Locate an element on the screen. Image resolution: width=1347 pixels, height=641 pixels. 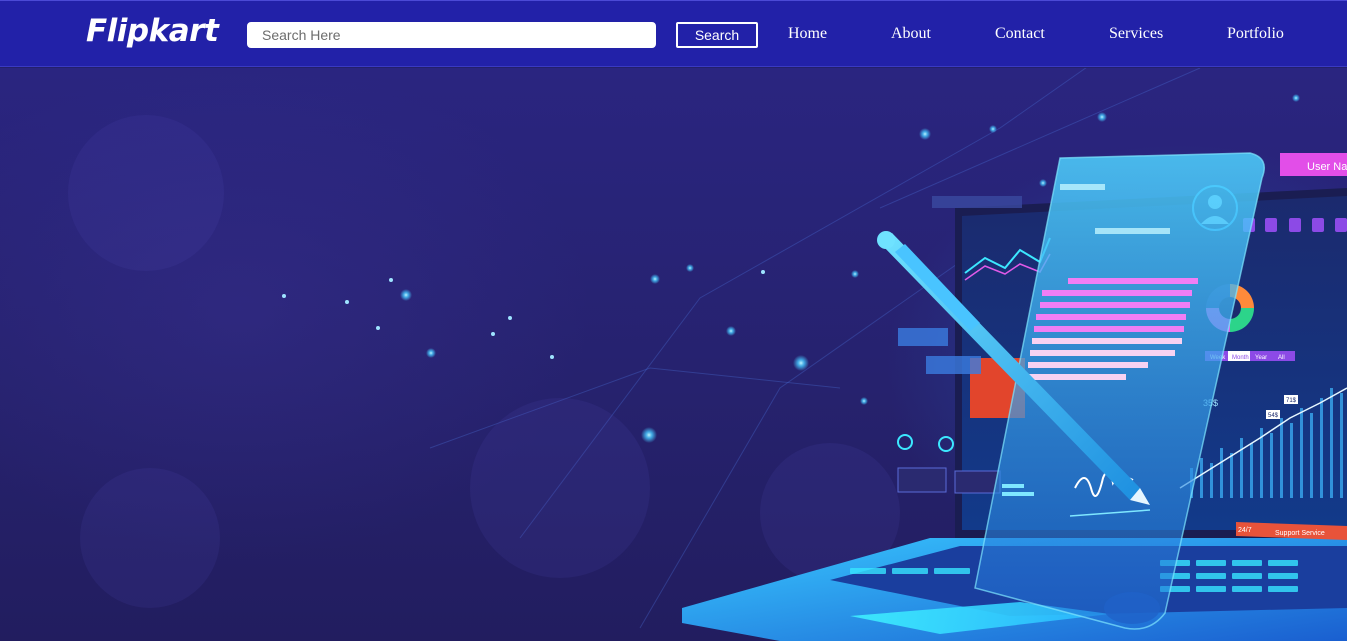
search-input is located at coordinates (451, 35).